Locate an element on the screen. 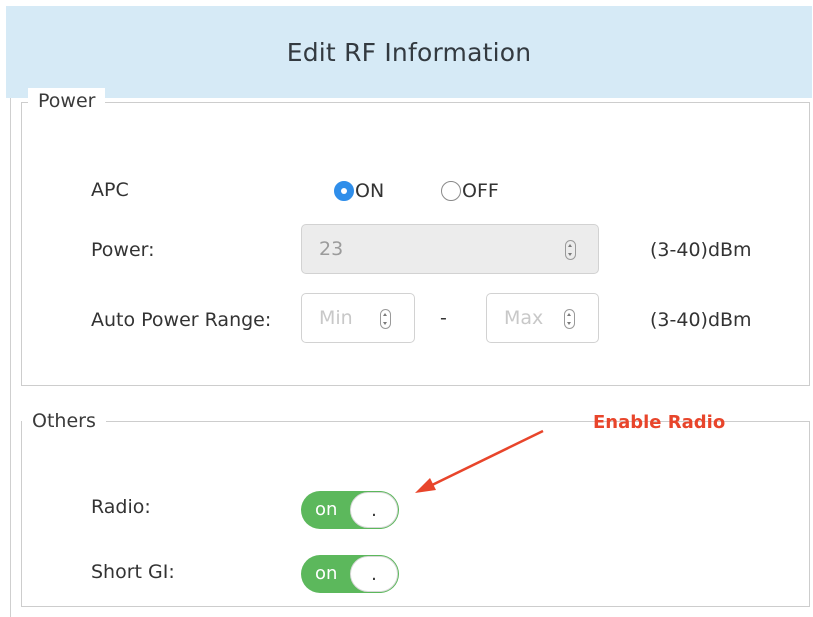 The image size is (813, 617). power-value: 23 is located at coordinates (331, 249).